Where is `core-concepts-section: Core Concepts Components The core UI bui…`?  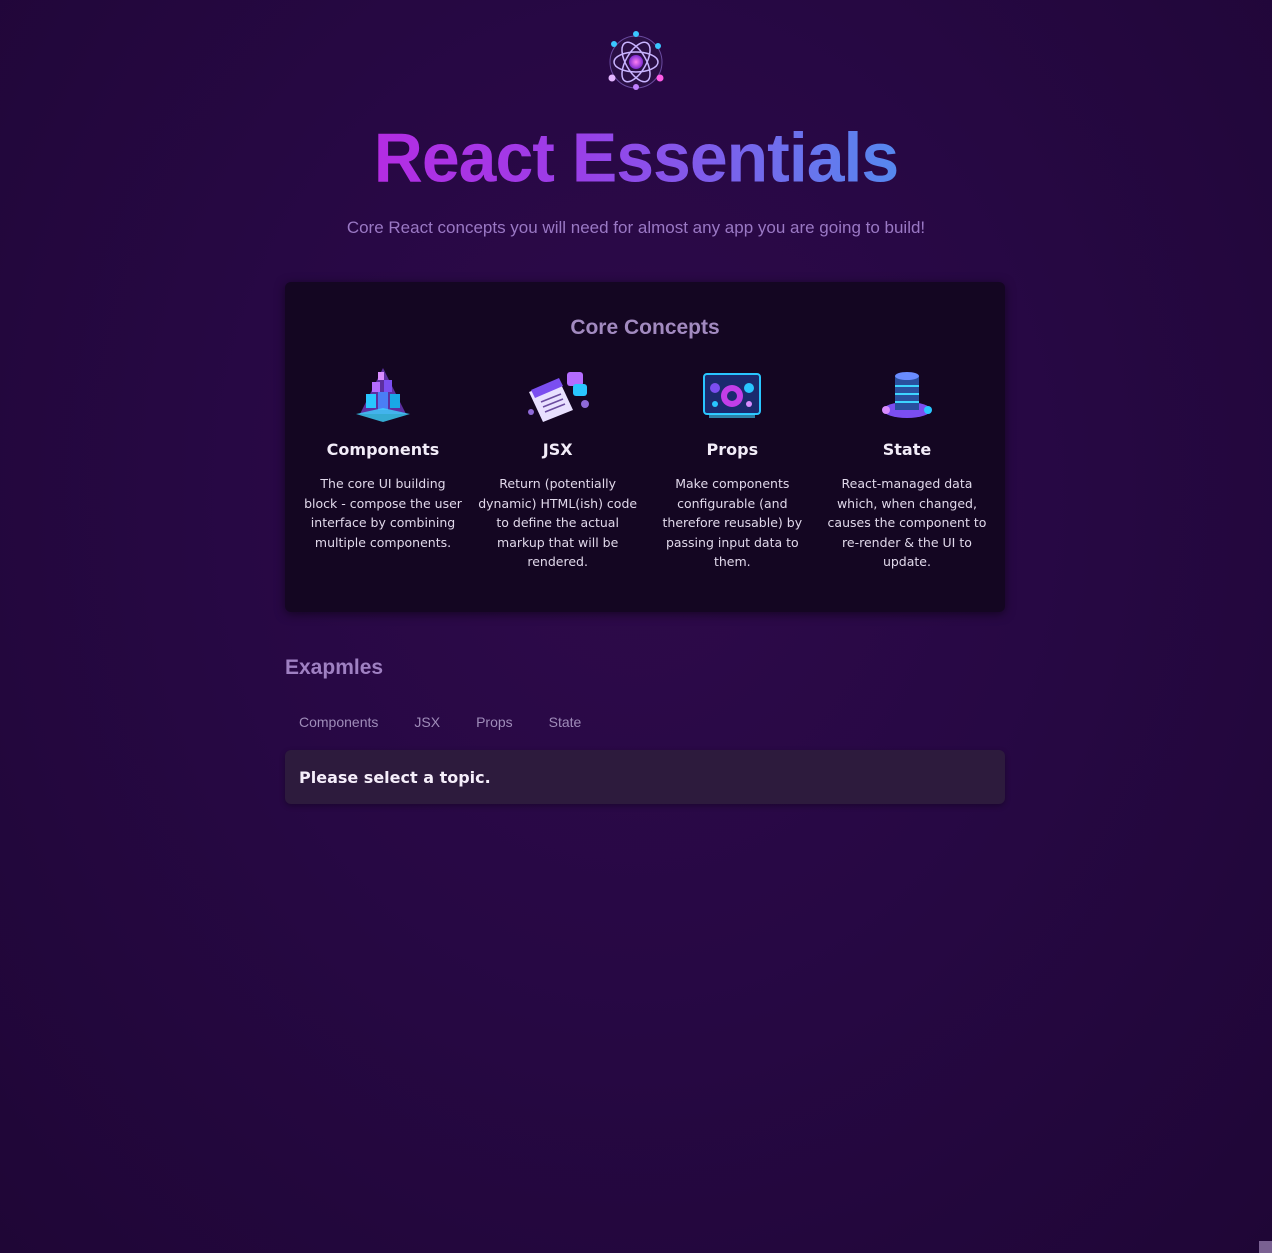
core-concepts-section: Core Concepts Components The core UI bui… is located at coordinates (645, 447).